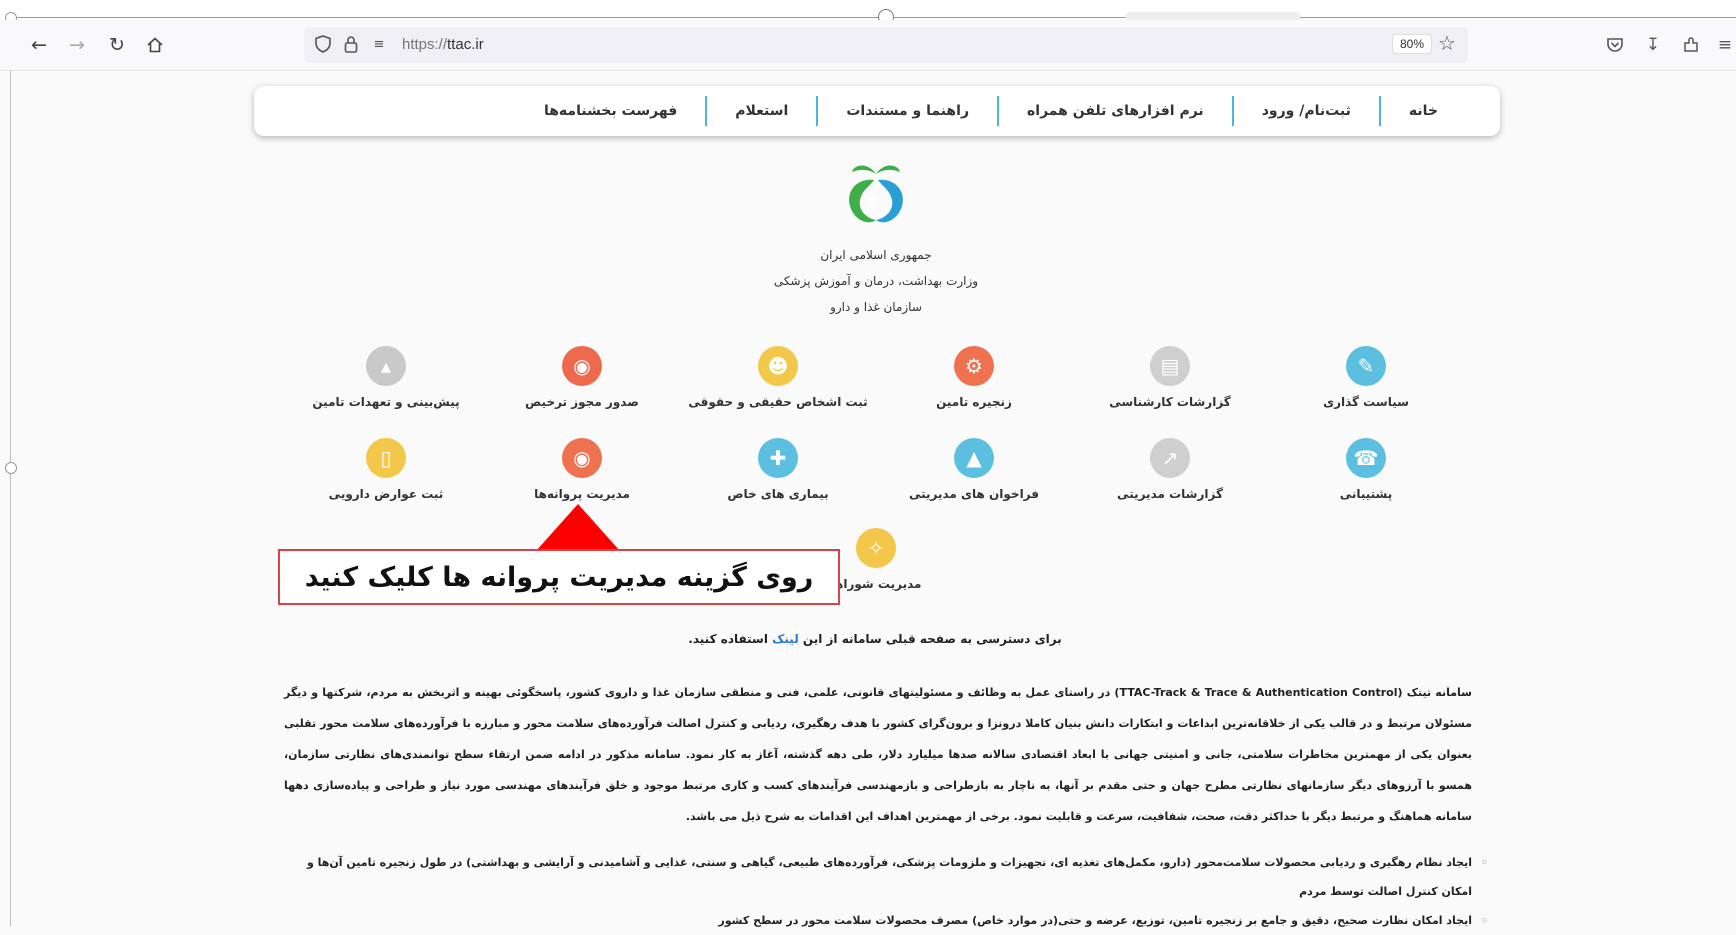 The width and height of the screenshot is (1736, 935). Describe the element at coordinates (1366, 402) in the screenshot. I see `service-label: سیاست گذاری` at that location.